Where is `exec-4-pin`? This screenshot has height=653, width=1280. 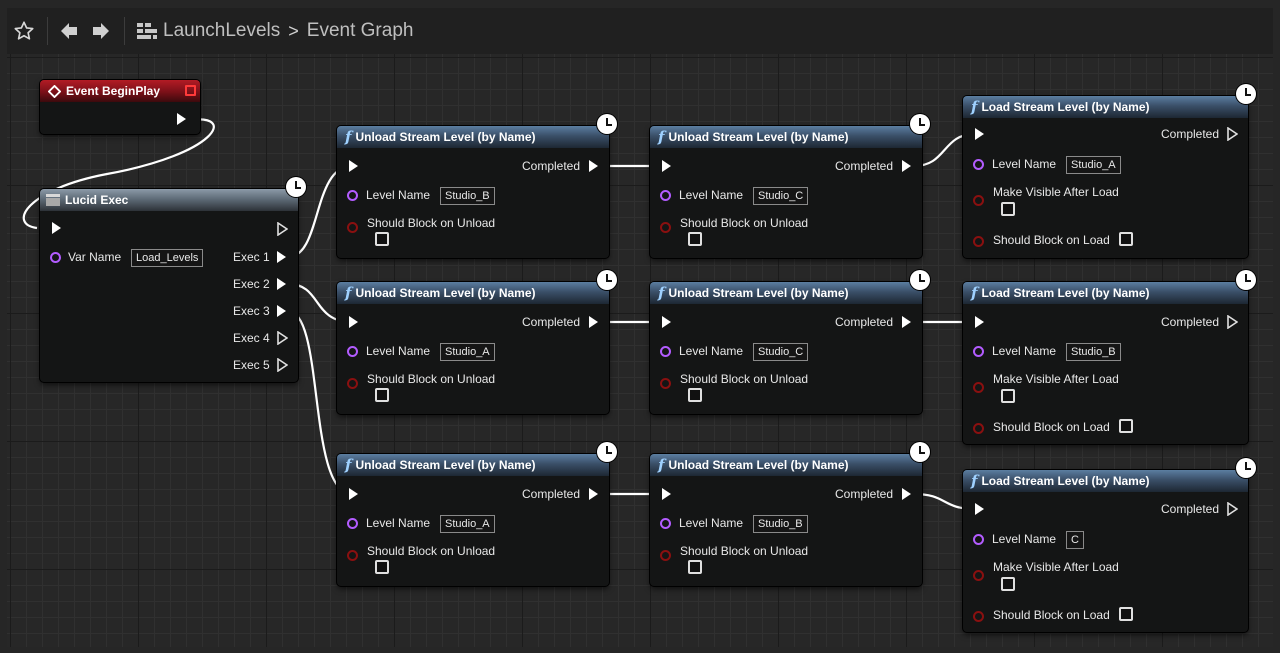
exec-4-pin is located at coordinates (282, 338).